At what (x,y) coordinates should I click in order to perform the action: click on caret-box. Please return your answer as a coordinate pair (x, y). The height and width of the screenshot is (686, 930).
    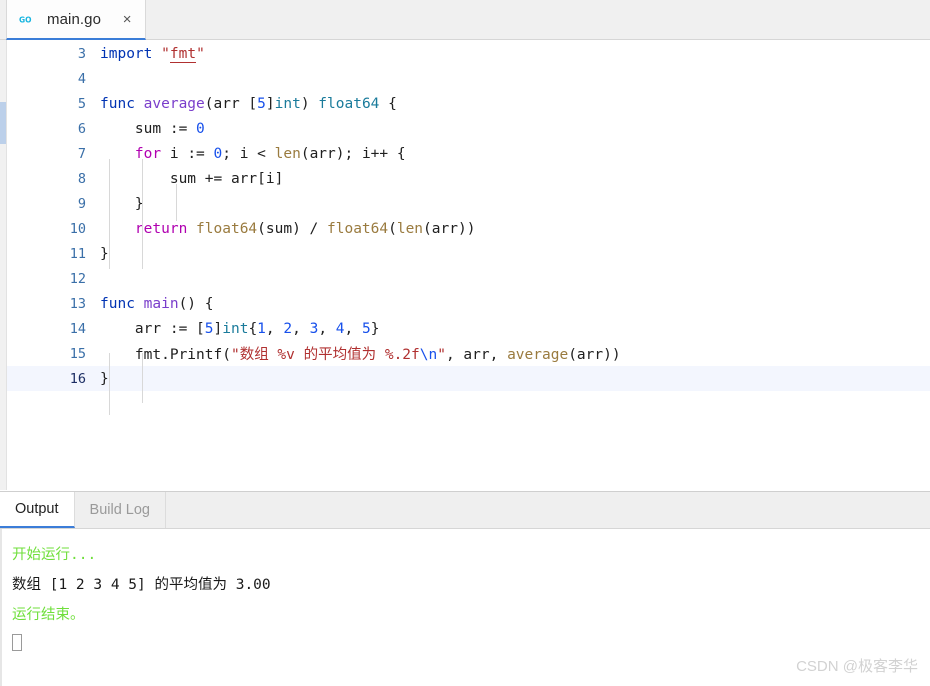
    Looking at the image, I should click on (17, 642).